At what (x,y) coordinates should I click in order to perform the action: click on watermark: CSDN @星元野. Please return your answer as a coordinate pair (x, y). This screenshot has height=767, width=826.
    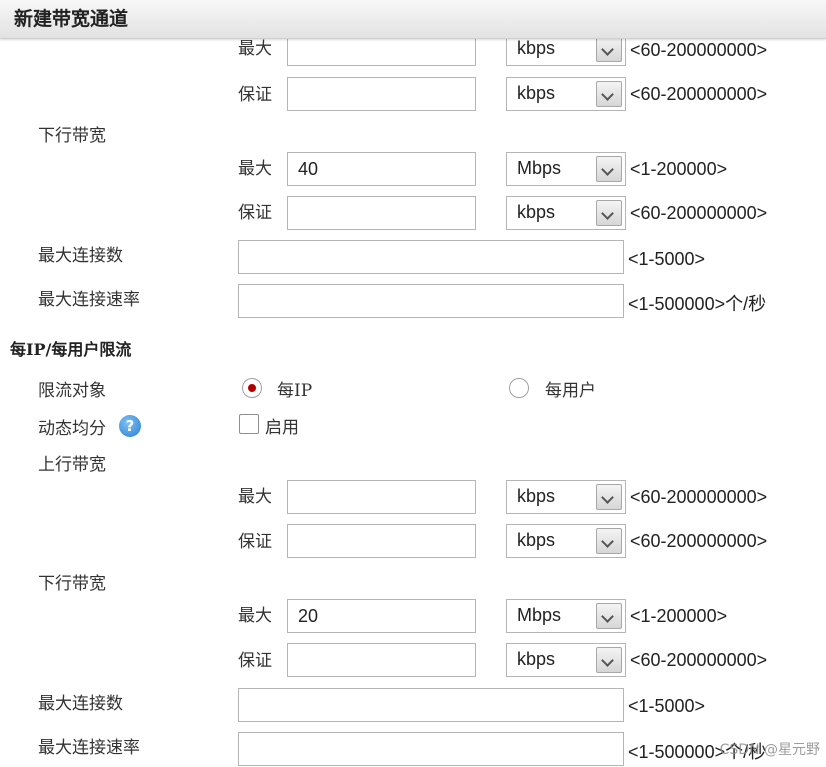
    Looking at the image, I should click on (769, 750).